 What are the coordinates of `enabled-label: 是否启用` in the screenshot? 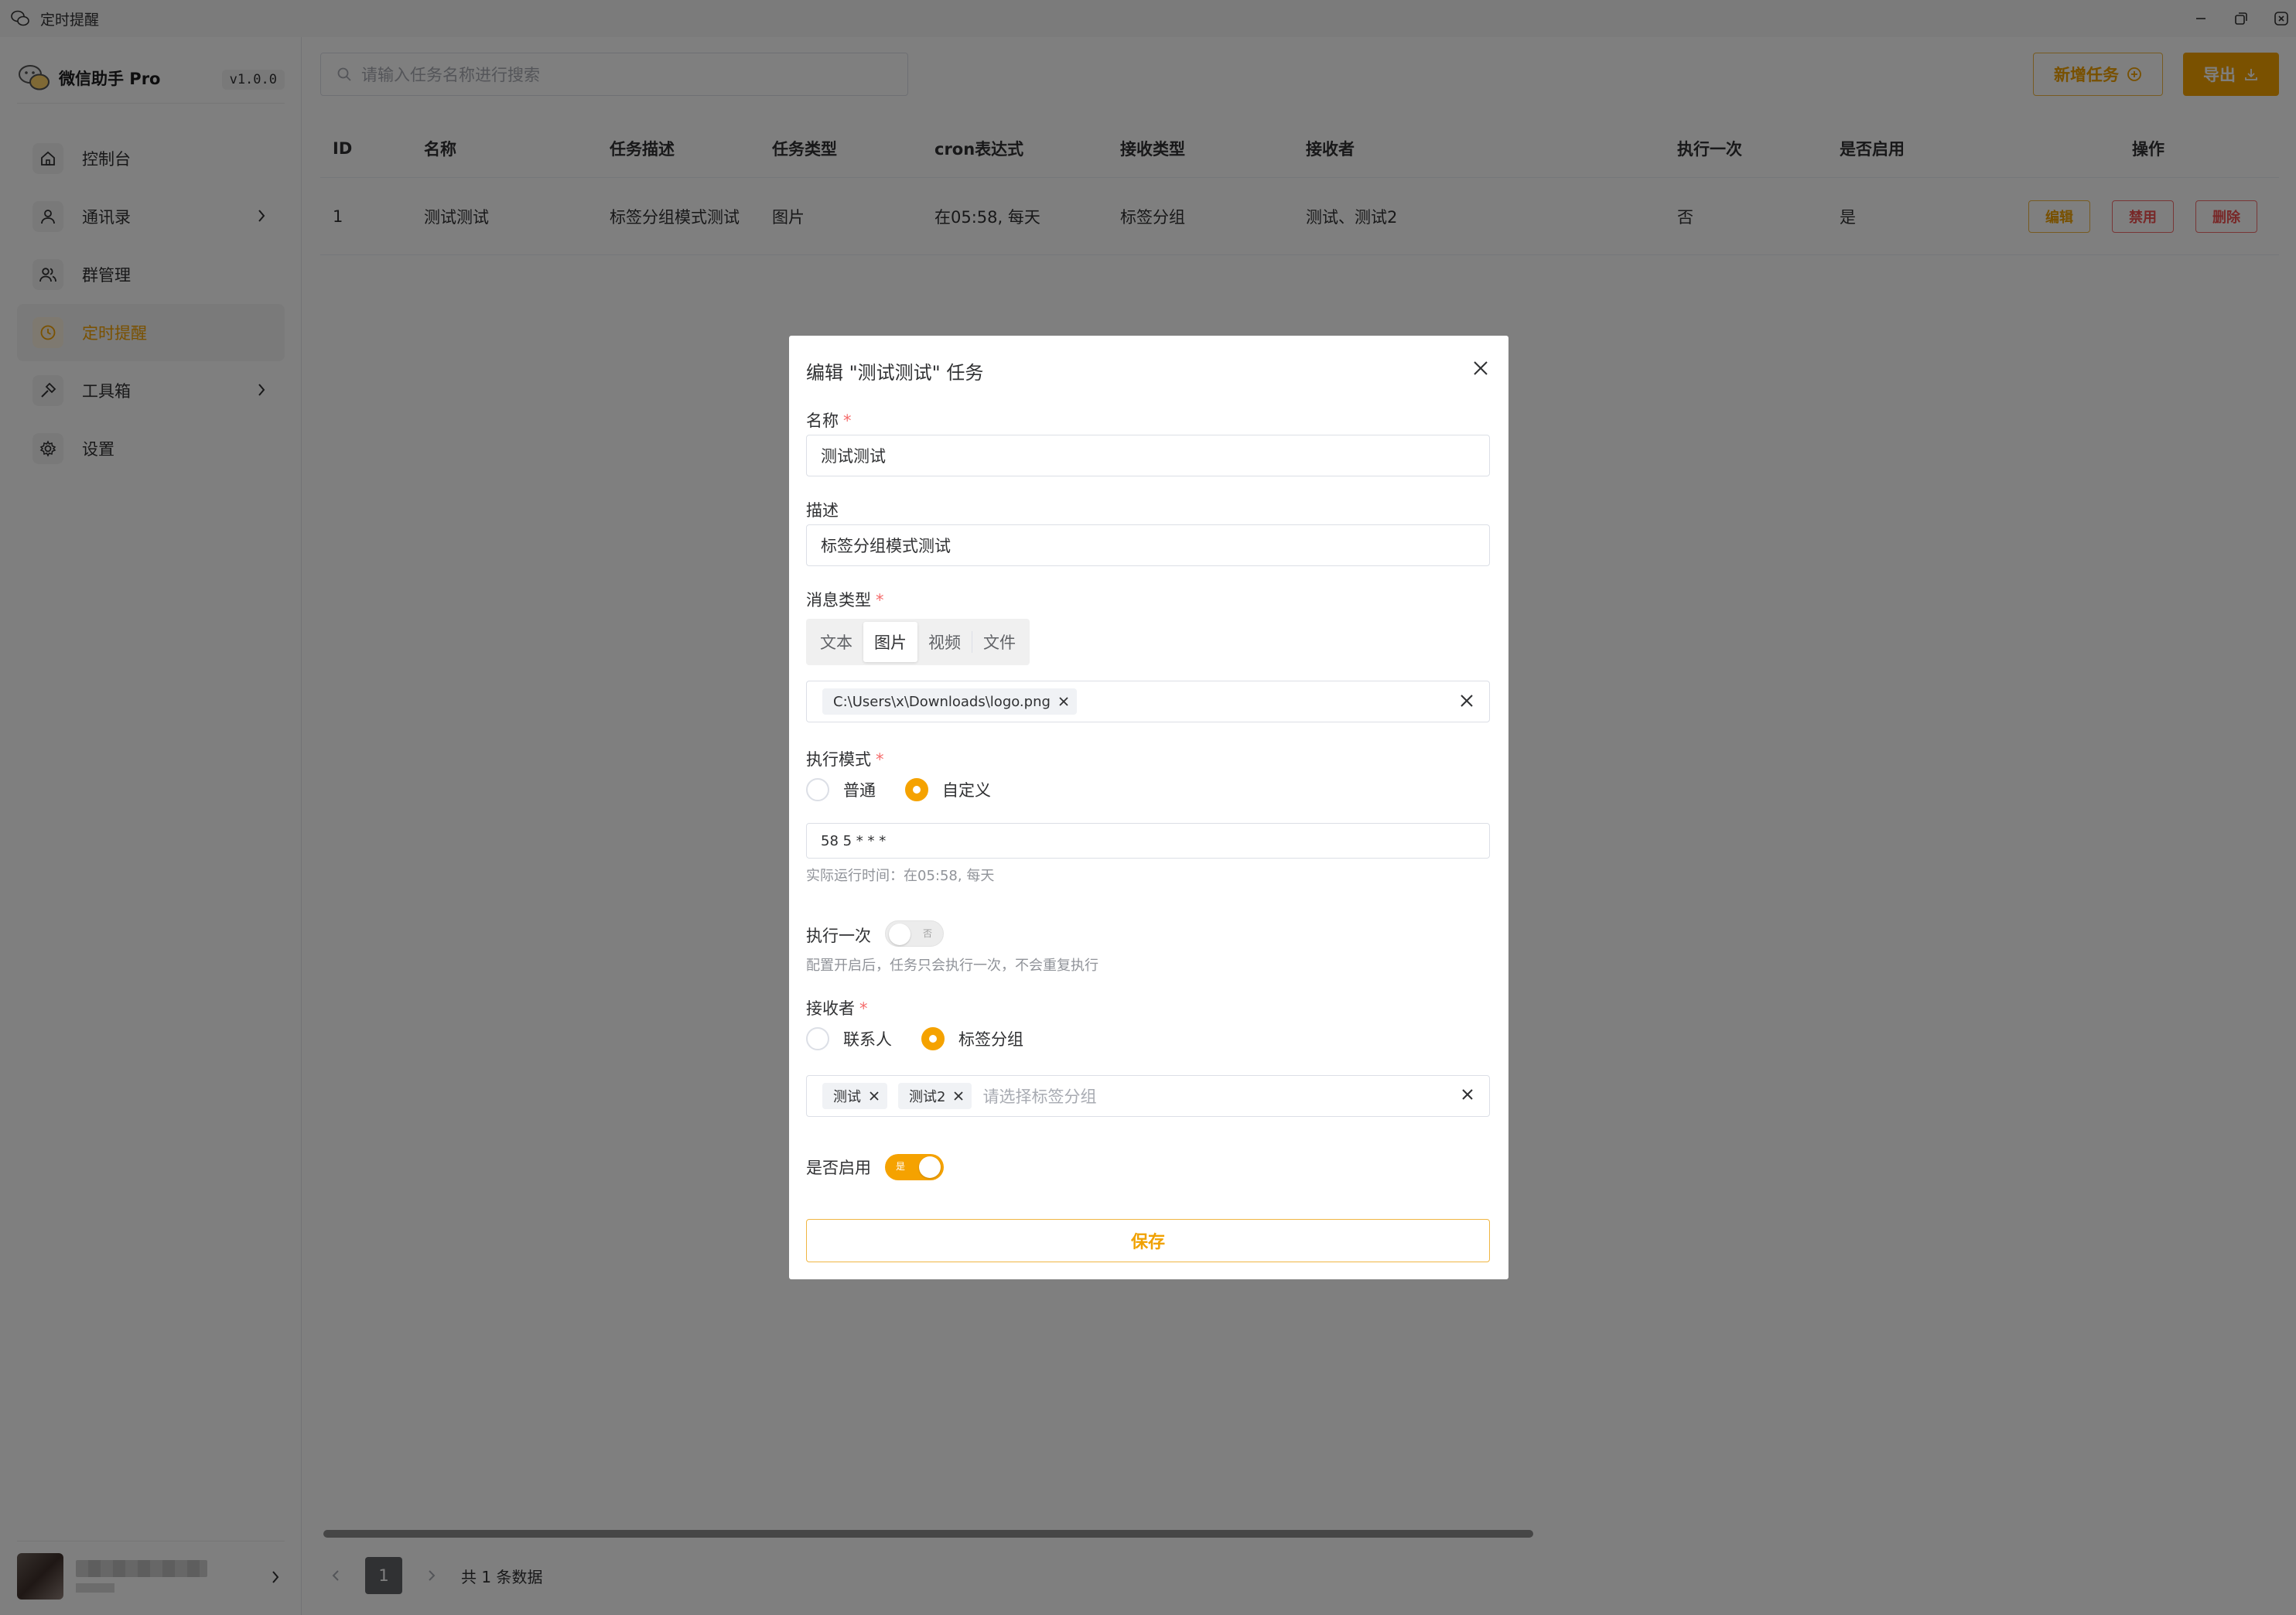 It's located at (839, 1168).